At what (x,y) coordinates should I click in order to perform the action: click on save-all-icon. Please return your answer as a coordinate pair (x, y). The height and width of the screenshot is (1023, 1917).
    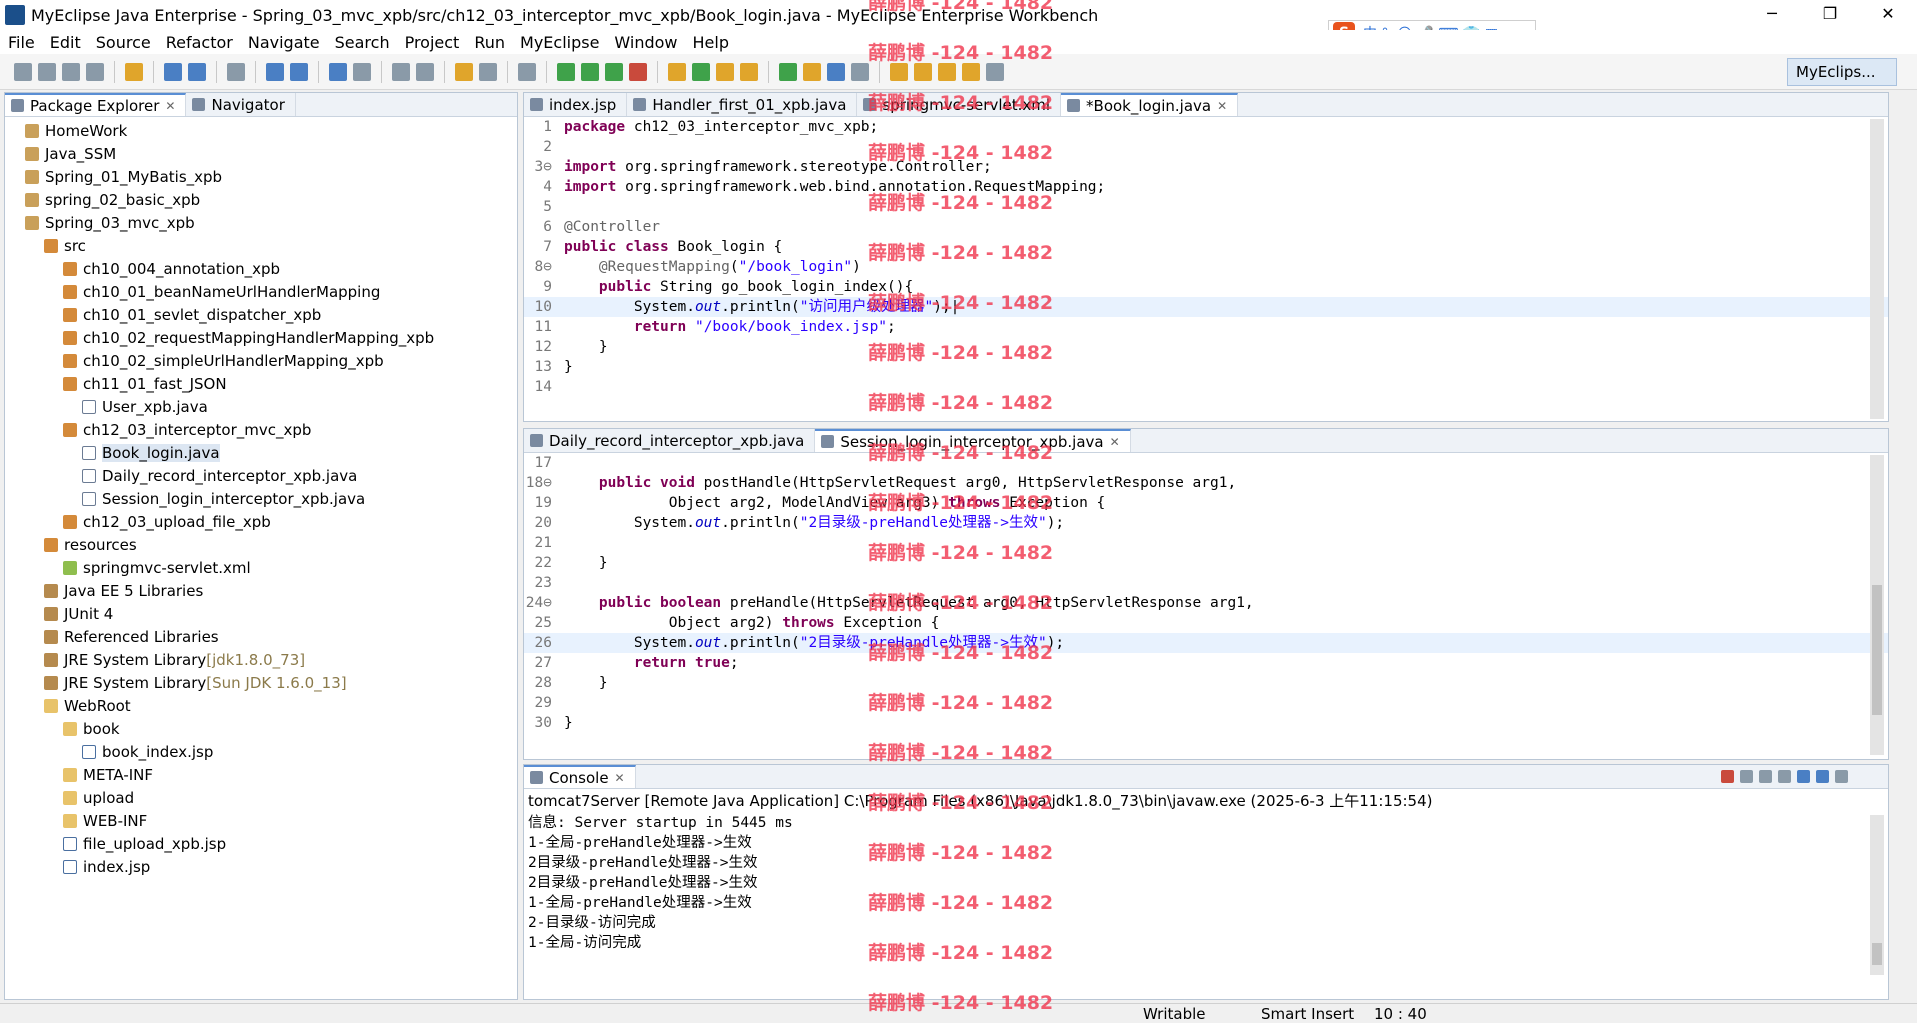
    Looking at the image, I should click on (71, 71).